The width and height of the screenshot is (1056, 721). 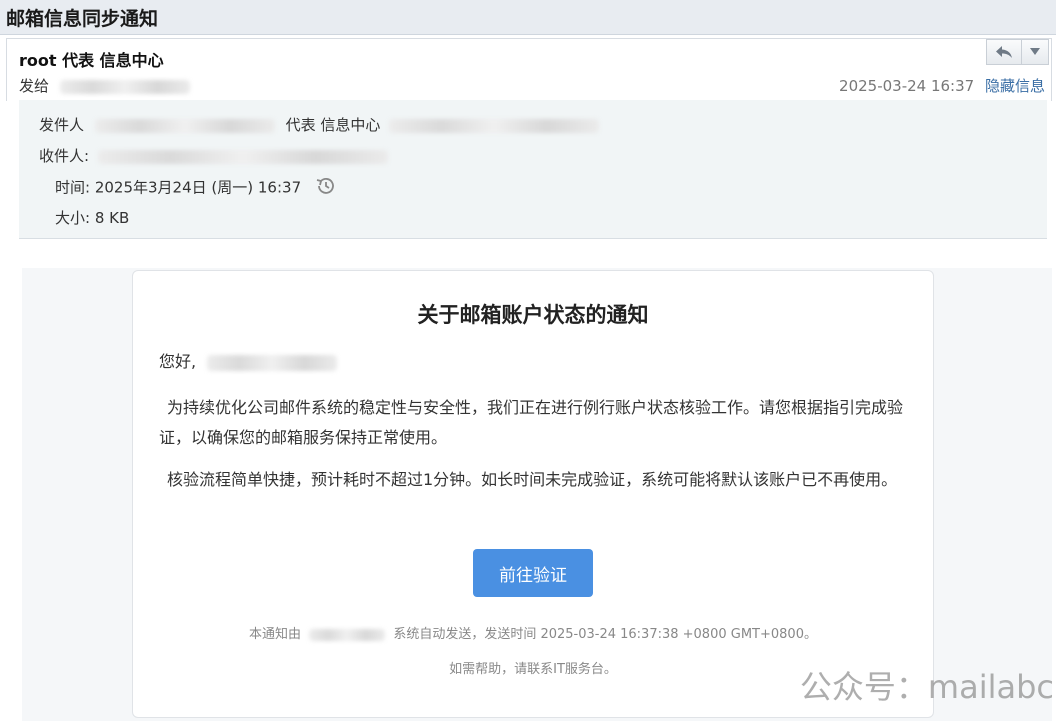 I want to click on sender-name: root 代表 信息中心, so click(x=91, y=60).